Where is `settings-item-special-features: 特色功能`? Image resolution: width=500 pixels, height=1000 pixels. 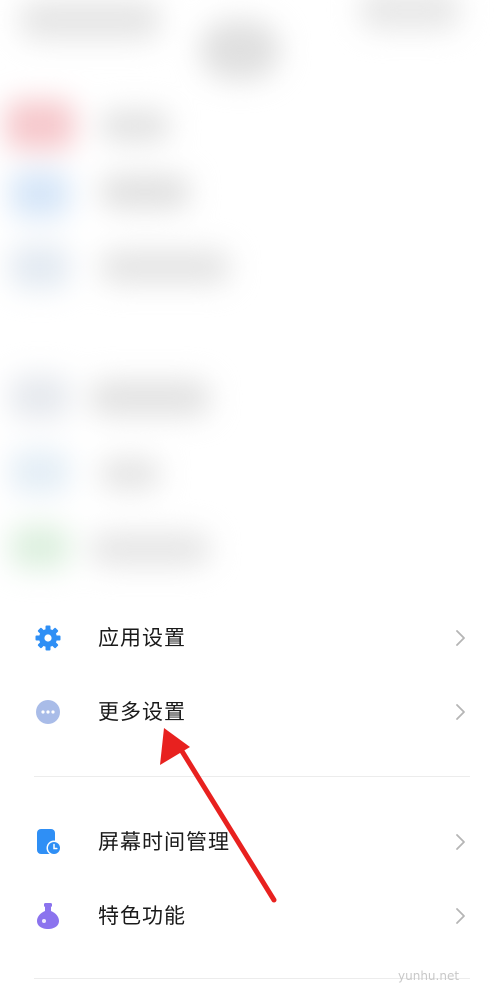 settings-item-special-features: 特色功能 is located at coordinates (250, 915).